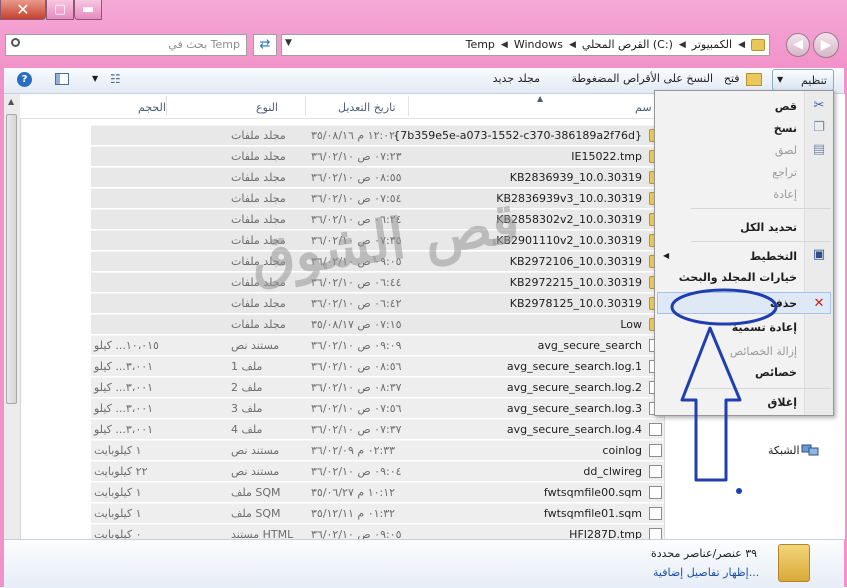  Describe the element at coordinates (517, 135) in the screenshot. I see `cell-name: {7b359e5e-a073-1552-c370-386189a2f76d}` at that location.